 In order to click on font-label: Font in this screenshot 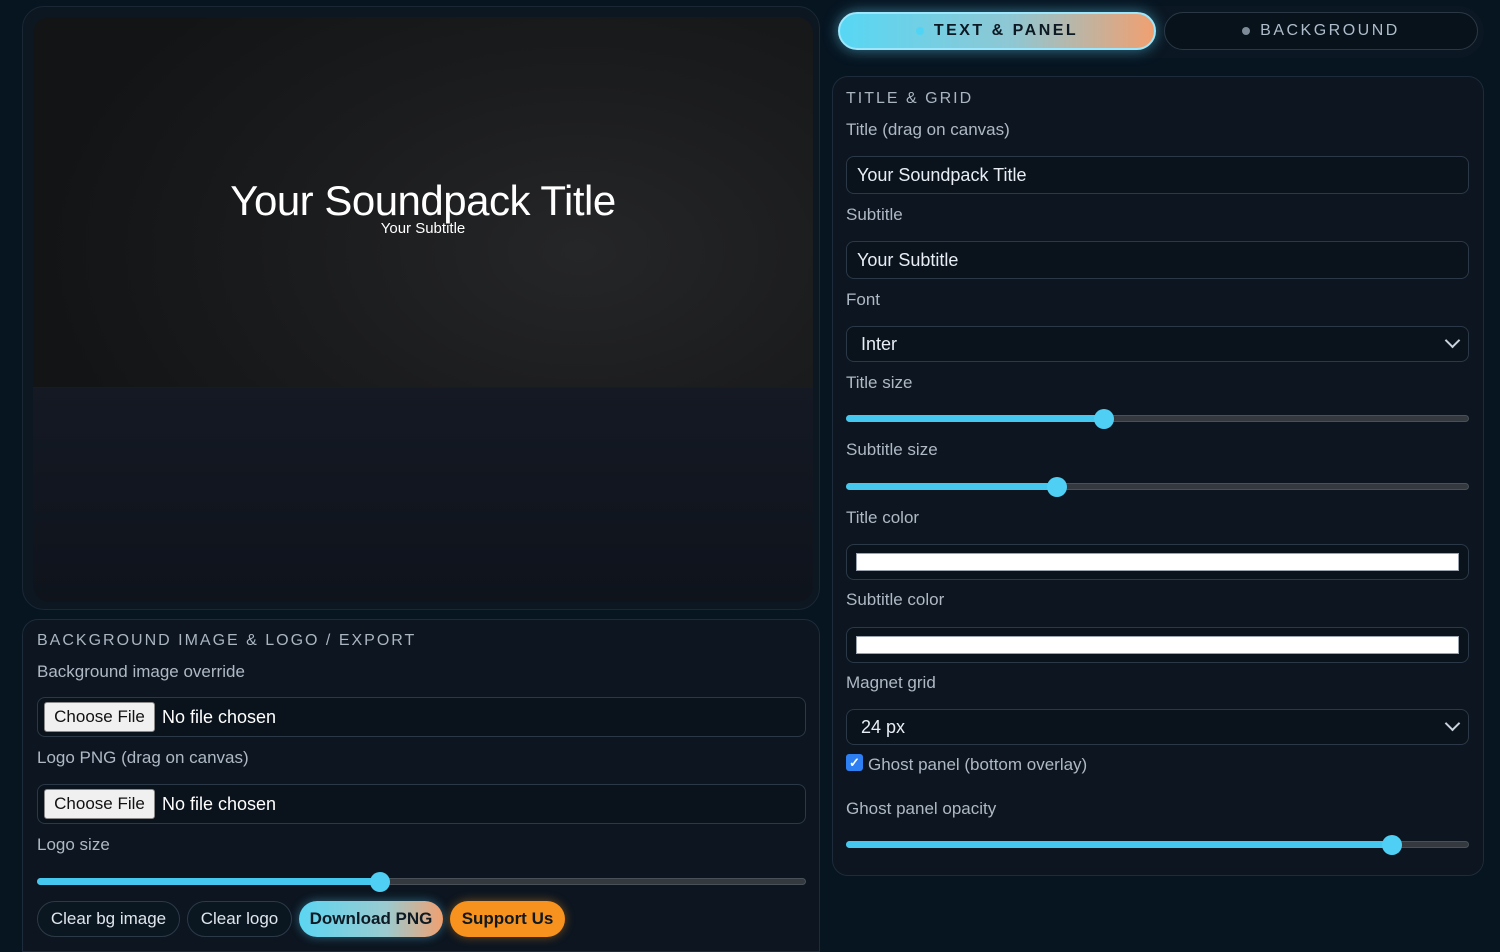, I will do `click(863, 299)`.